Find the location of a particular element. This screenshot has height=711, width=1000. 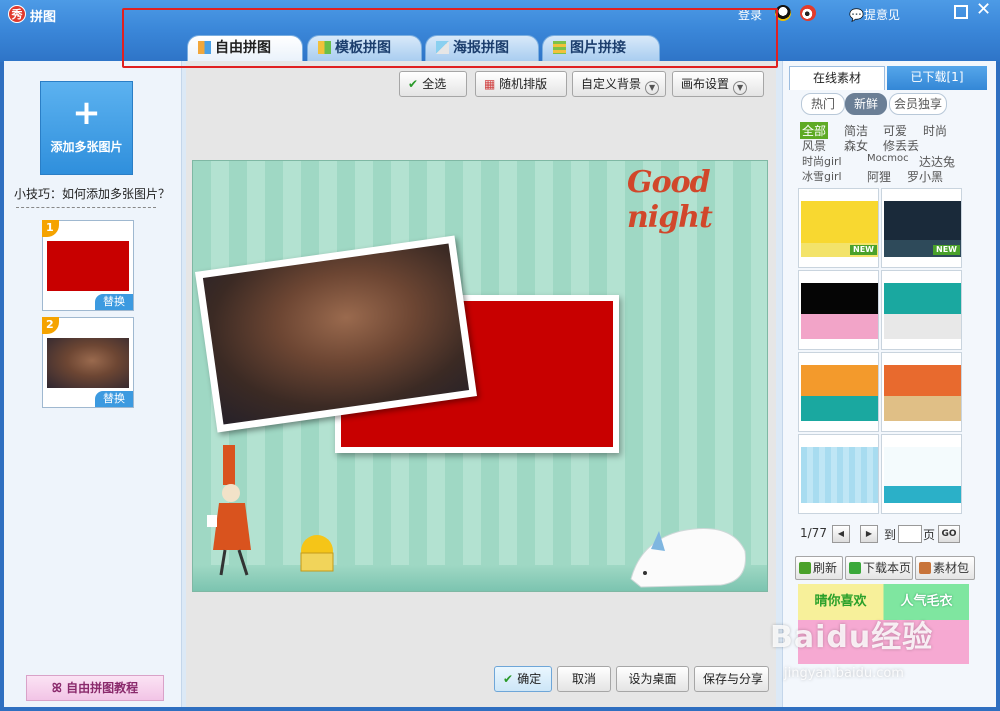

refresh-label: 刷新 is located at coordinates (825, 568).